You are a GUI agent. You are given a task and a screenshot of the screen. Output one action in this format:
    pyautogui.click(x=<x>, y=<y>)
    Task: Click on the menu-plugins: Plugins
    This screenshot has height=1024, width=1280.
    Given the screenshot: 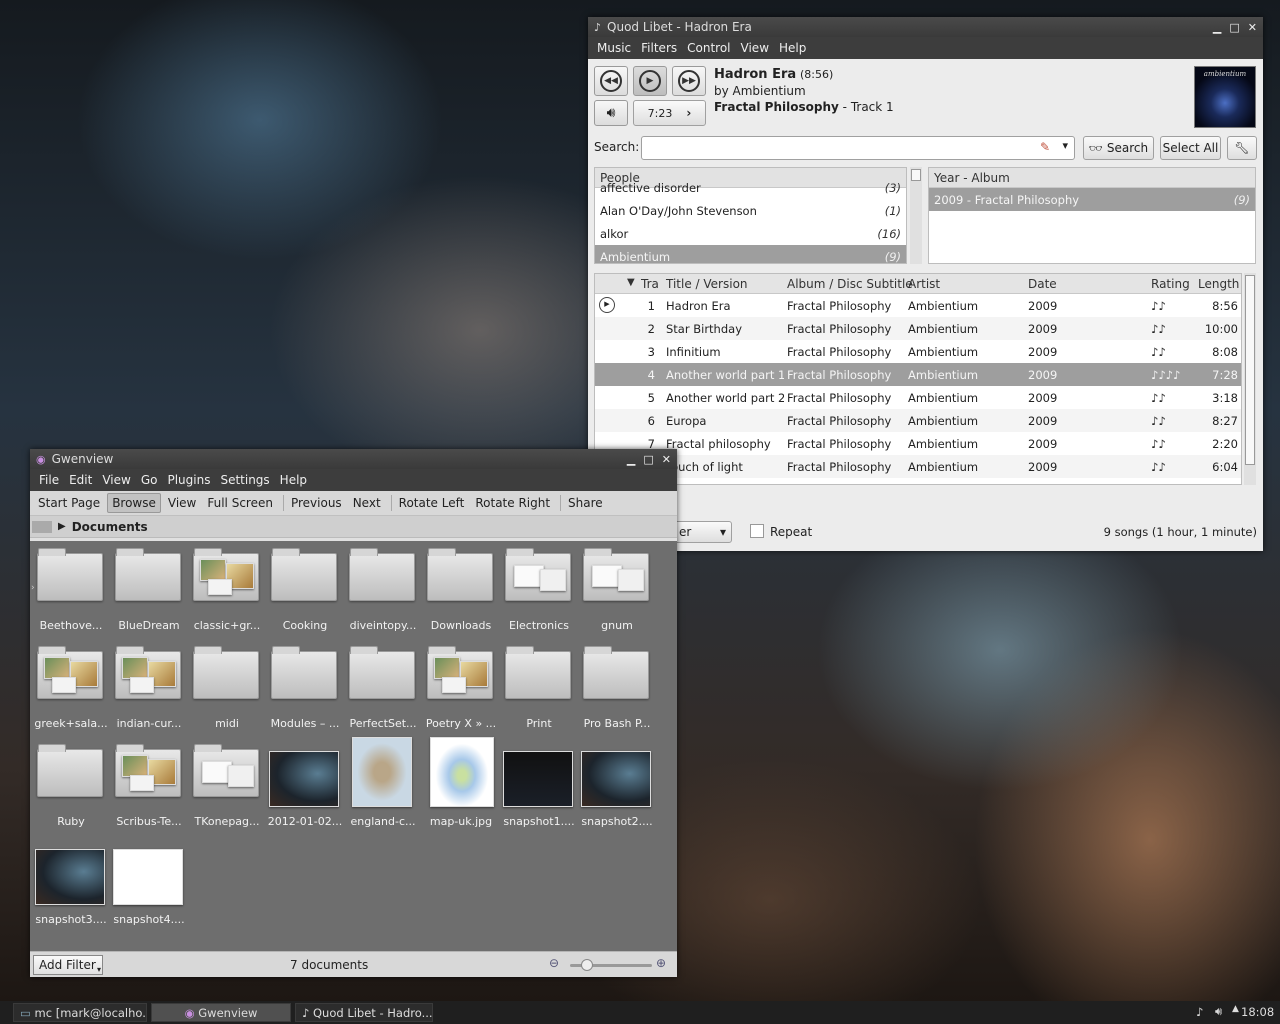 What is the action you would take?
    pyautogui.click(x=188, y=480)
    